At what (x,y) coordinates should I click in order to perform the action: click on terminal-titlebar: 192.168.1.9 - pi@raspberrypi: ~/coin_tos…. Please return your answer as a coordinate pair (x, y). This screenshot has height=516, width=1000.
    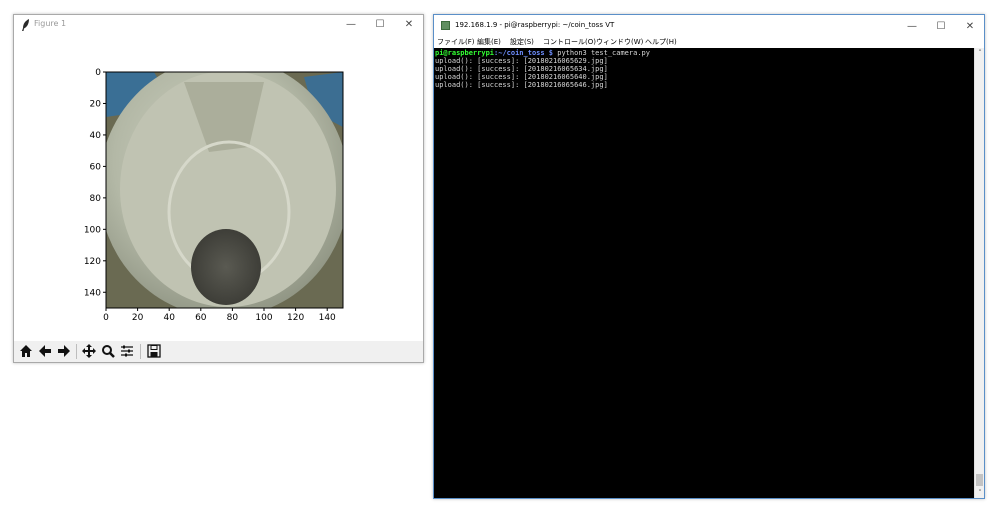
    Looking at the image, I should click on (709, 26).